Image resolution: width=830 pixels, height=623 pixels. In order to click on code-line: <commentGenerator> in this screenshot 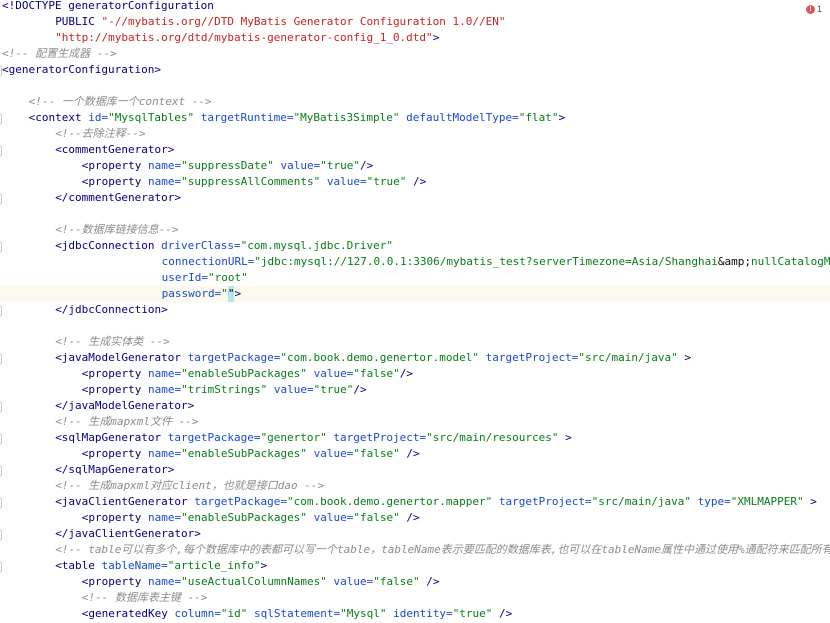, I will do `click(415, 150)`.